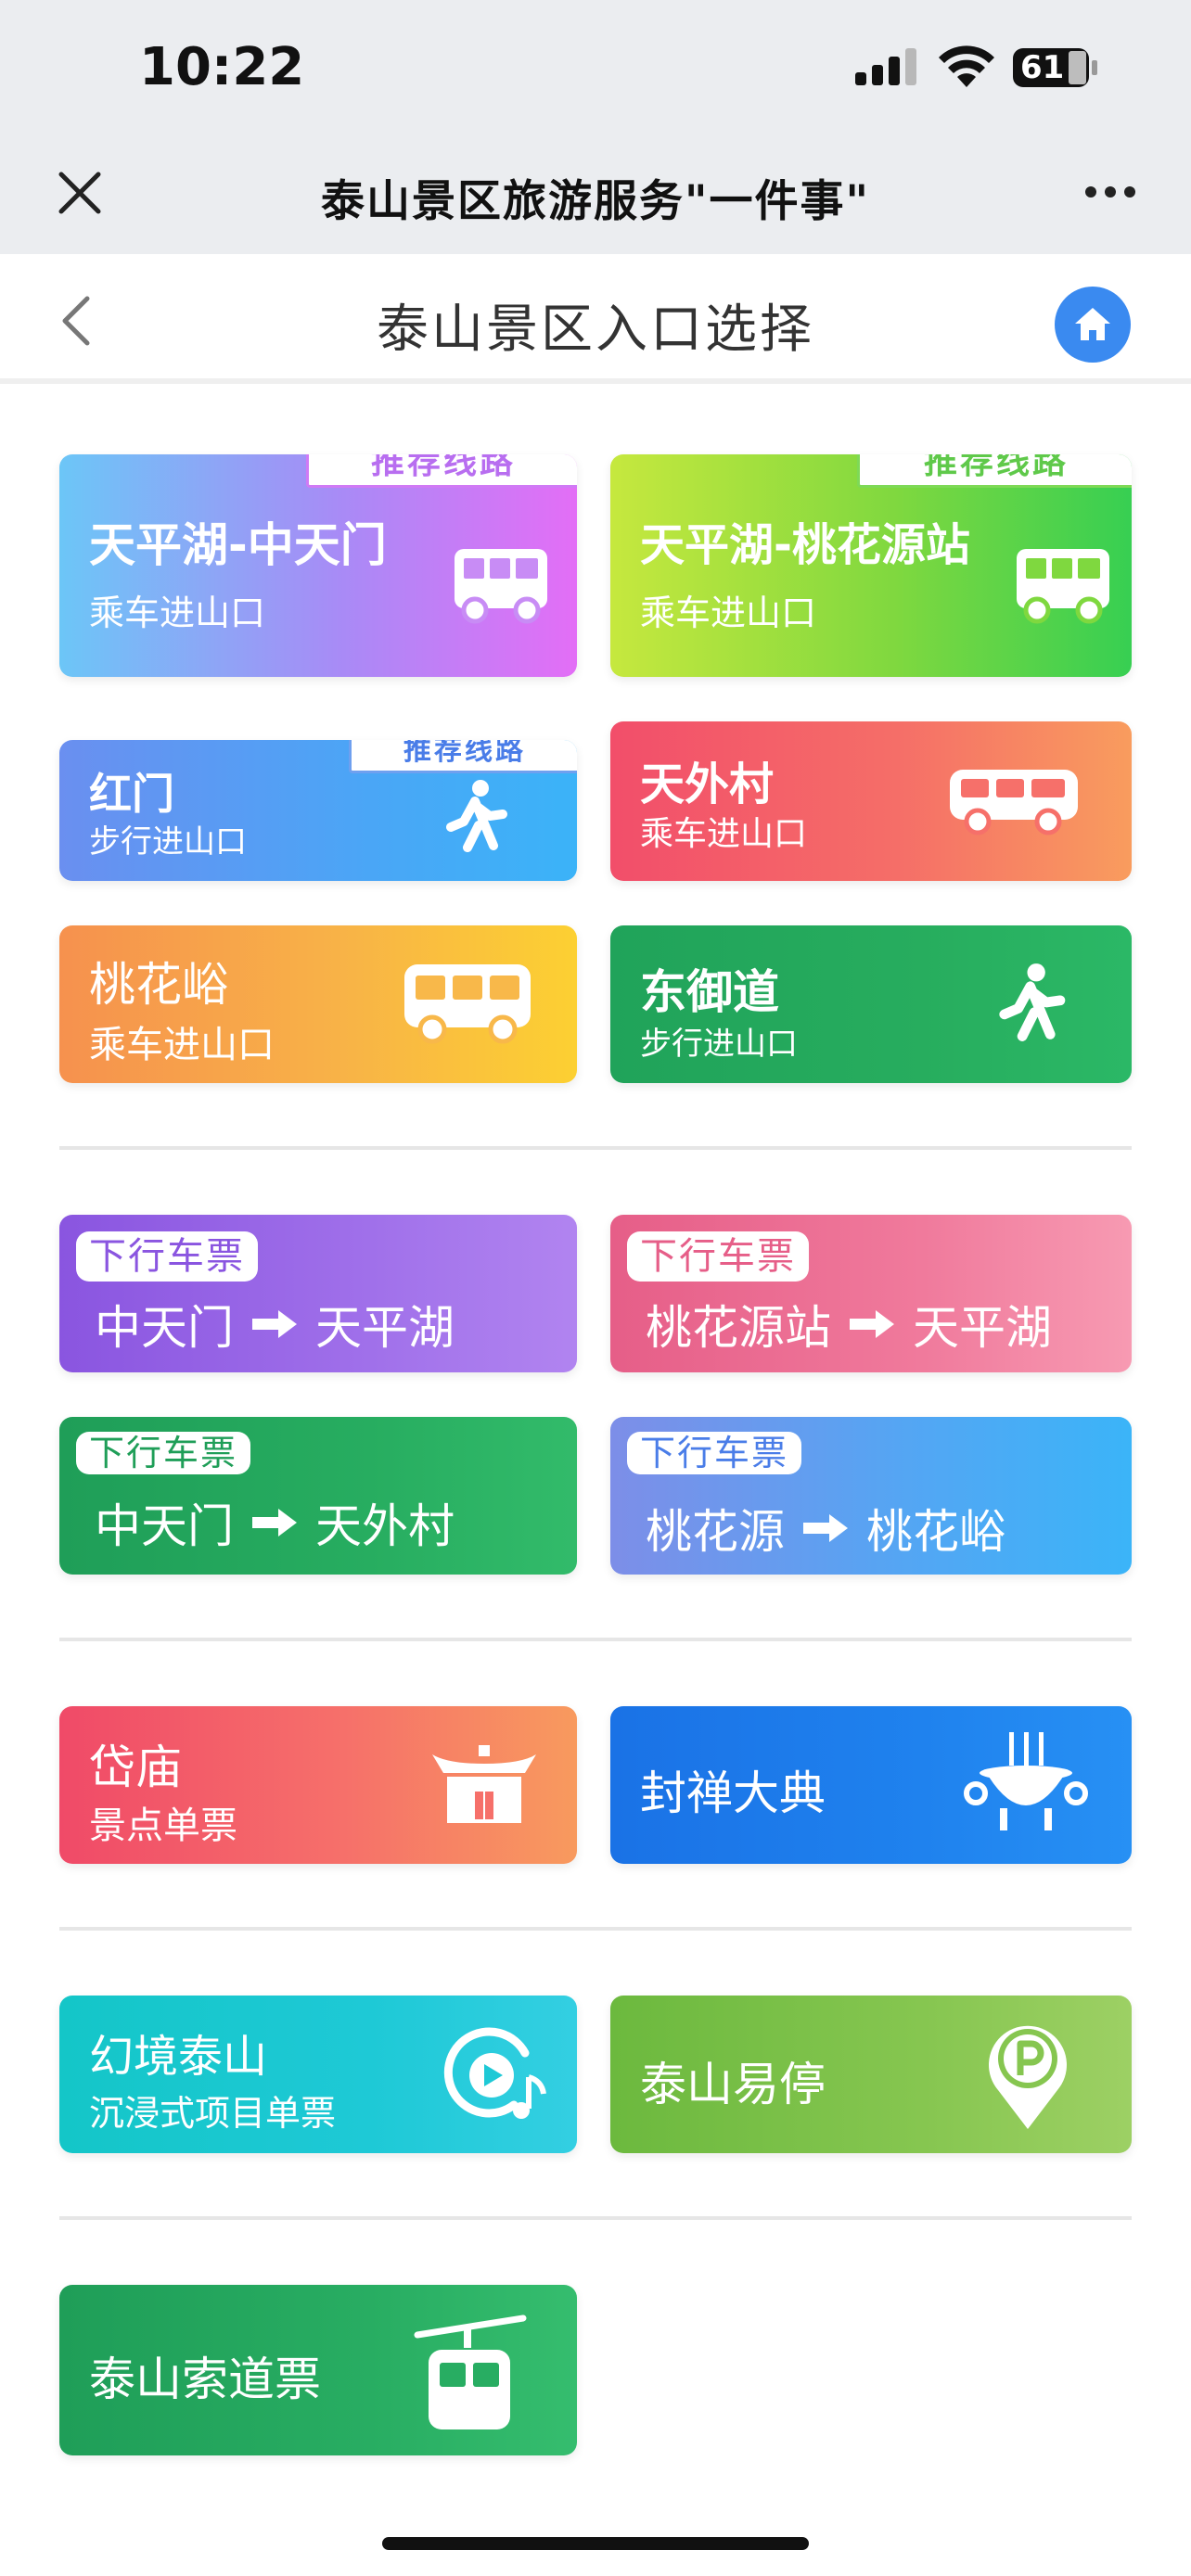 The height and width of the screenshot is (2576, 1191). Describe the element at coordinates (132, 794) in the screenshot. I see `entrance-name: 红门` at that location.